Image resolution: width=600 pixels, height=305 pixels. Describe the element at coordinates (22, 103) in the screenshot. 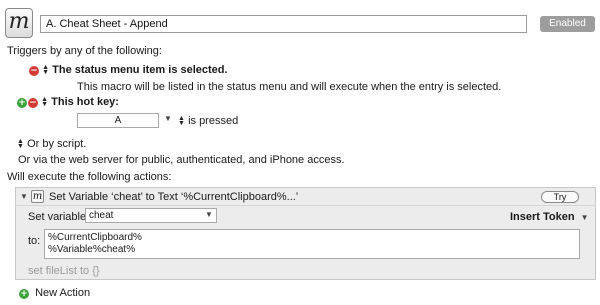

I see `add-trigger-icon: +` at that location.